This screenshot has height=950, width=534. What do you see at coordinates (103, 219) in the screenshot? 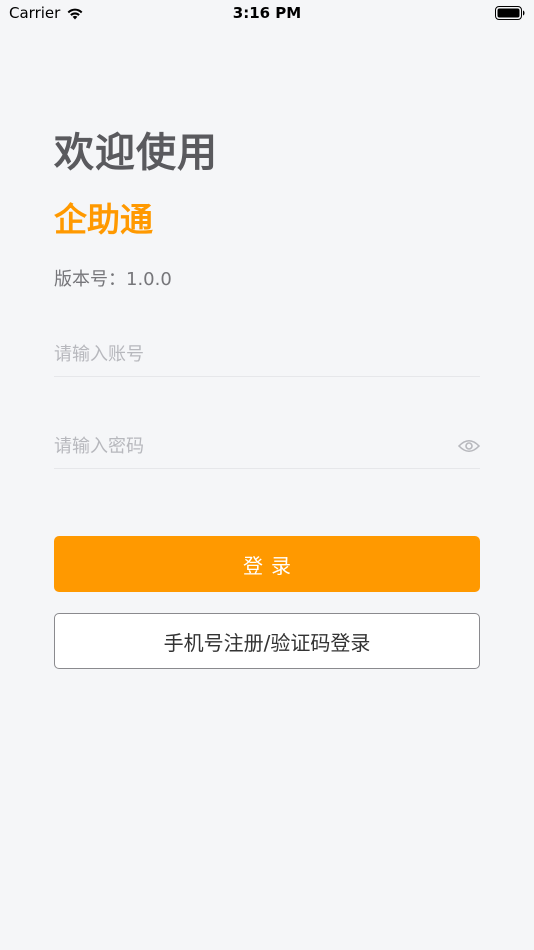
I see `brand-name: 企助通` at bounding box center [103, 219].